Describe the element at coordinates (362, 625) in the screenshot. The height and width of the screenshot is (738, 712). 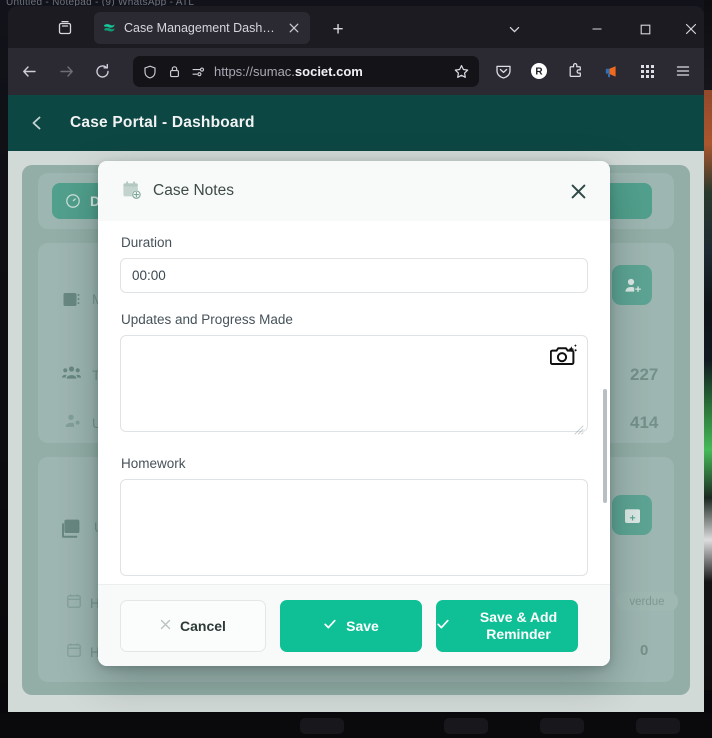
I see `save-button-label: Save` at that location.